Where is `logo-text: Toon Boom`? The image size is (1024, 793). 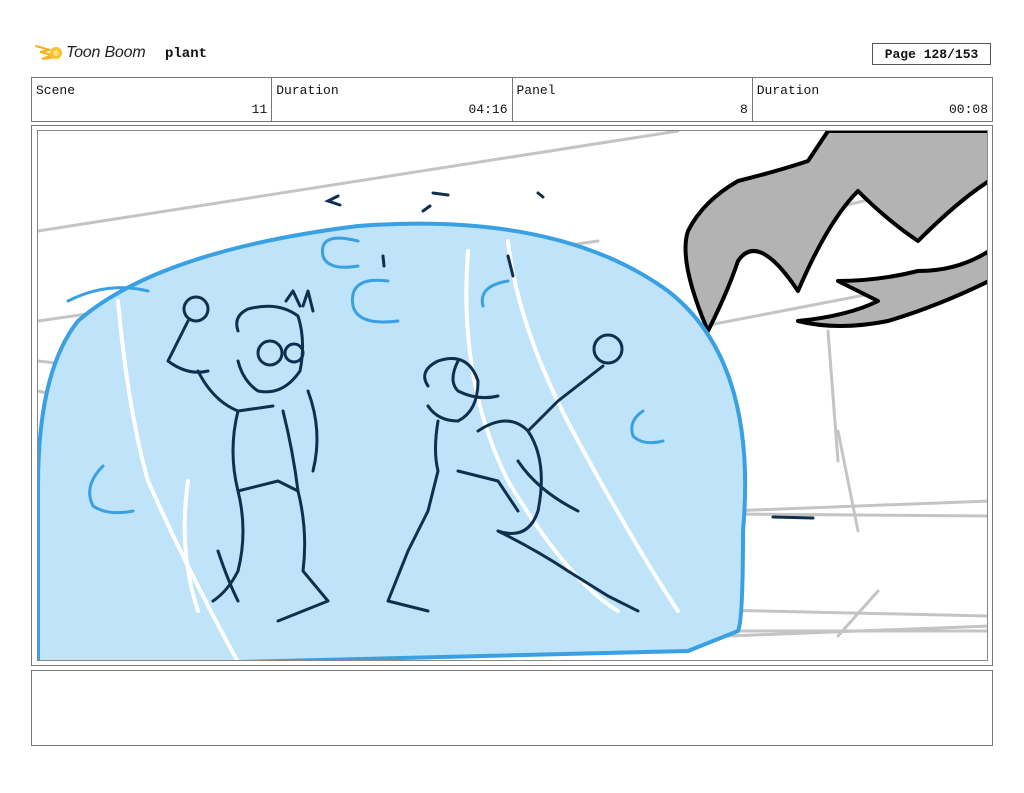
logo-text: Toon Boom is located at coordinates (106, 52).